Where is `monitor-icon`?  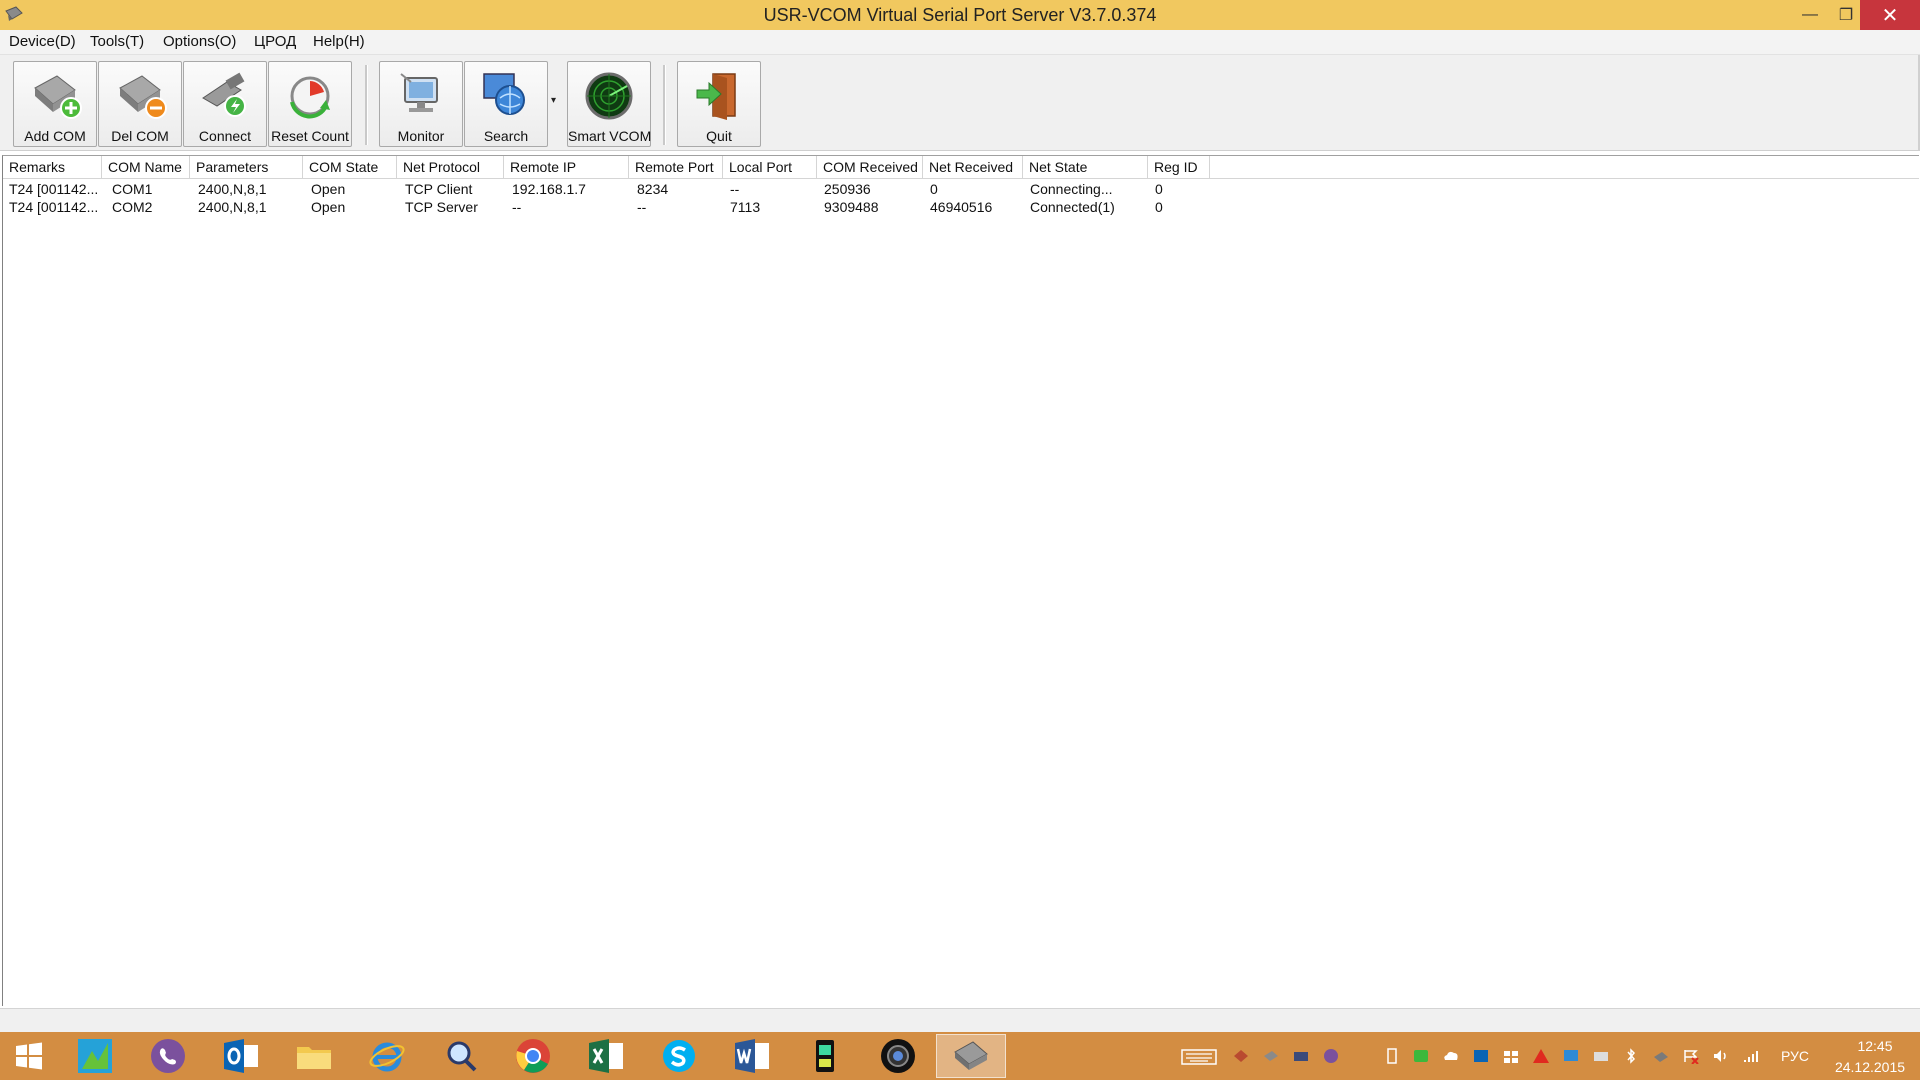
monitor-icon is located at coordinates (419, 92).